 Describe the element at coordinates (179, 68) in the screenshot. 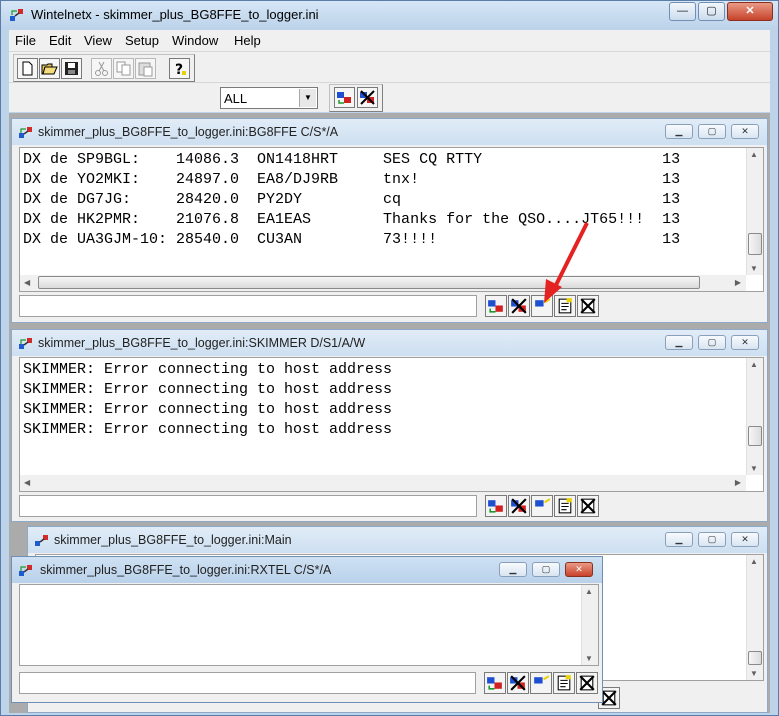

I see `help-button: ?` at that location.